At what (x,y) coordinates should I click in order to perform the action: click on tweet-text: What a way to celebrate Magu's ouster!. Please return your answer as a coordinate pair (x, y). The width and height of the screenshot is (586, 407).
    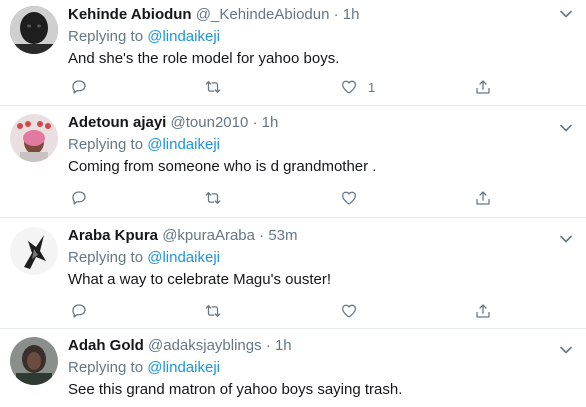
    Looking at the image, I should click on (199, 279).